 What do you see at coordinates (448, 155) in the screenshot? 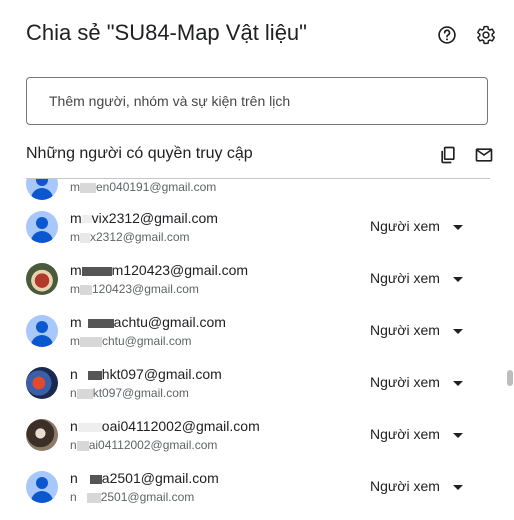
I see `copy-icon` at bounding box center [448, 155].